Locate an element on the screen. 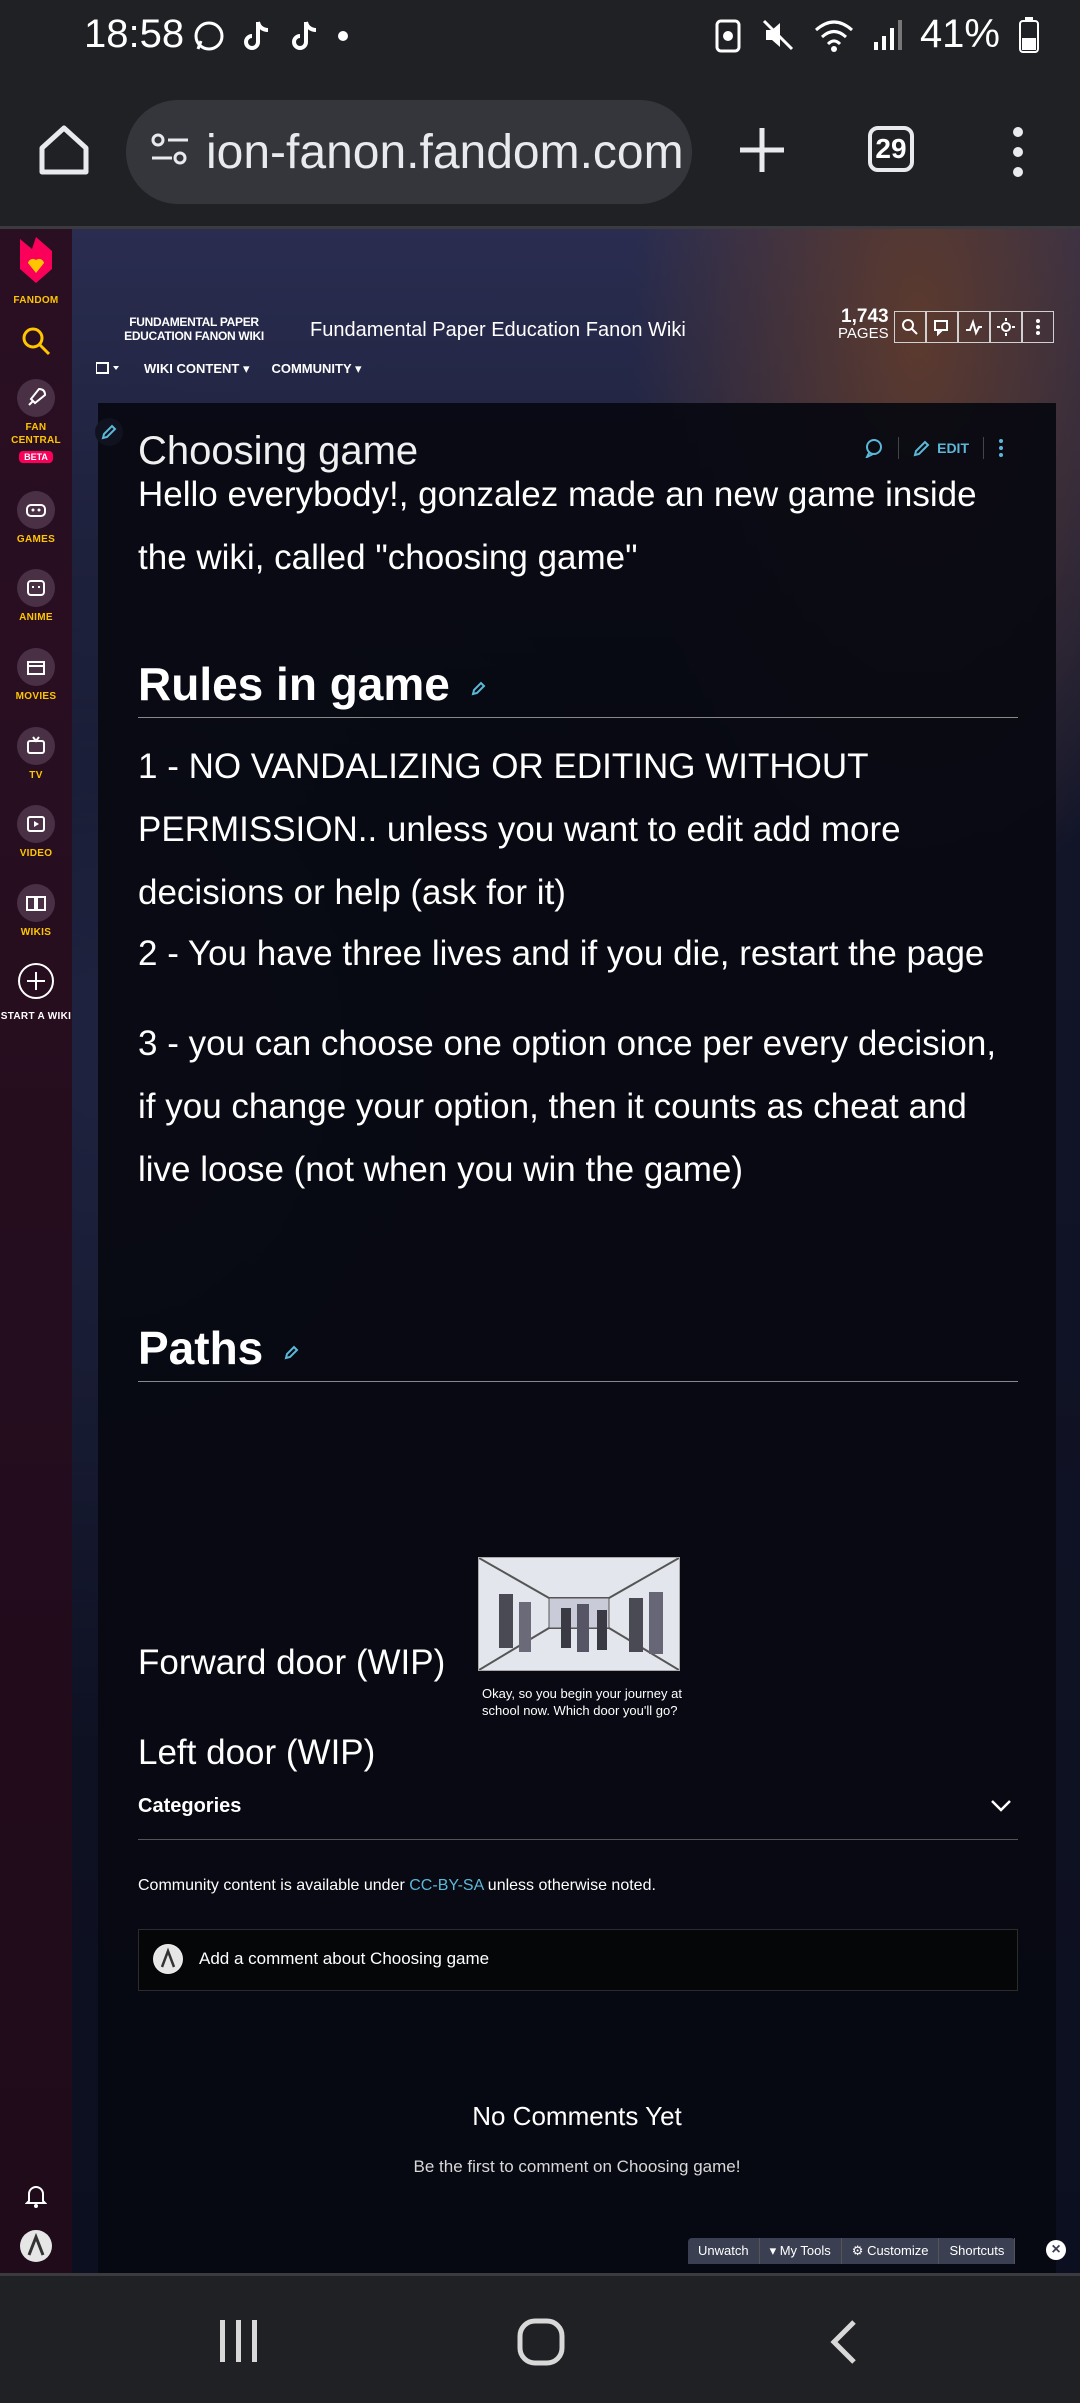 This screenshot has width=1080, height=2403. rail-item-games: GAMES is located at coordinates (36, 518).